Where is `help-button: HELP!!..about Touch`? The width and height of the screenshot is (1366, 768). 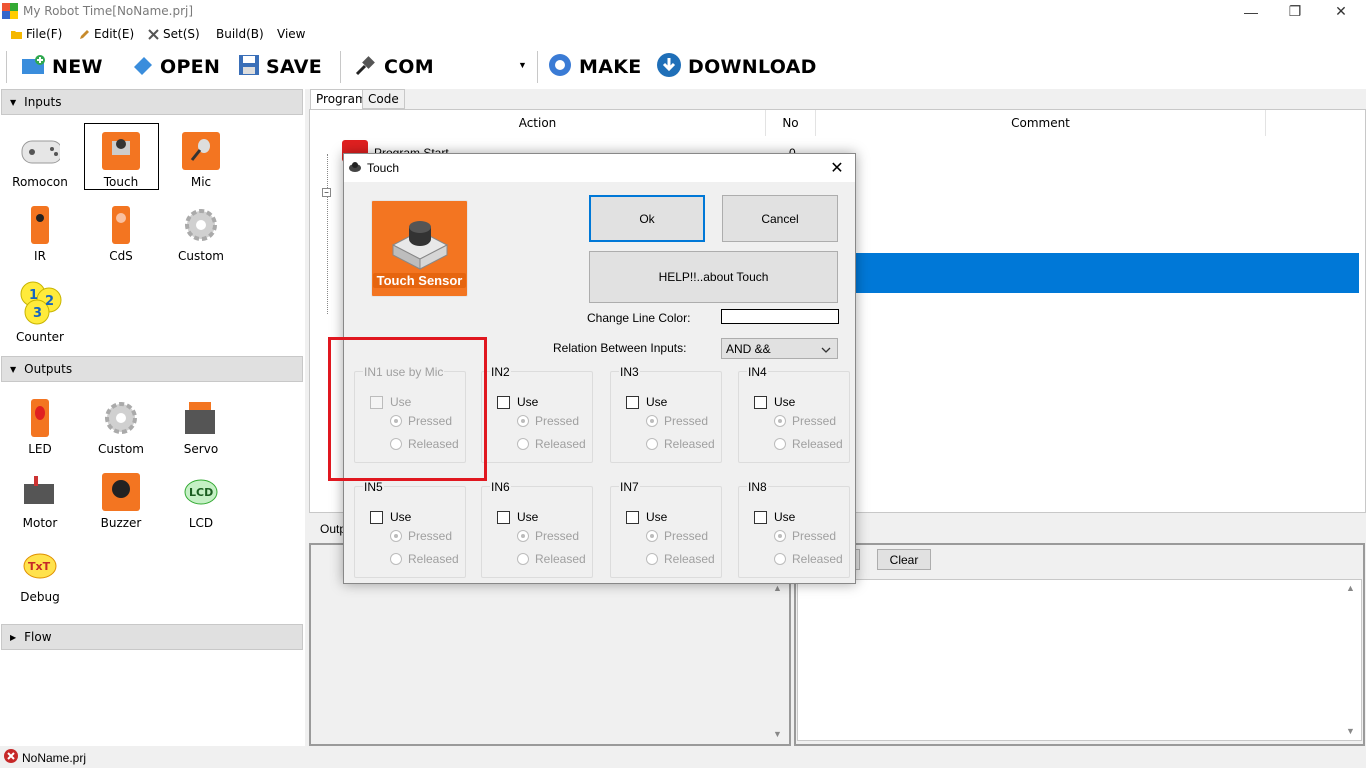
help-button: HELP!!..about Touch is located at coordinates (713, 277).